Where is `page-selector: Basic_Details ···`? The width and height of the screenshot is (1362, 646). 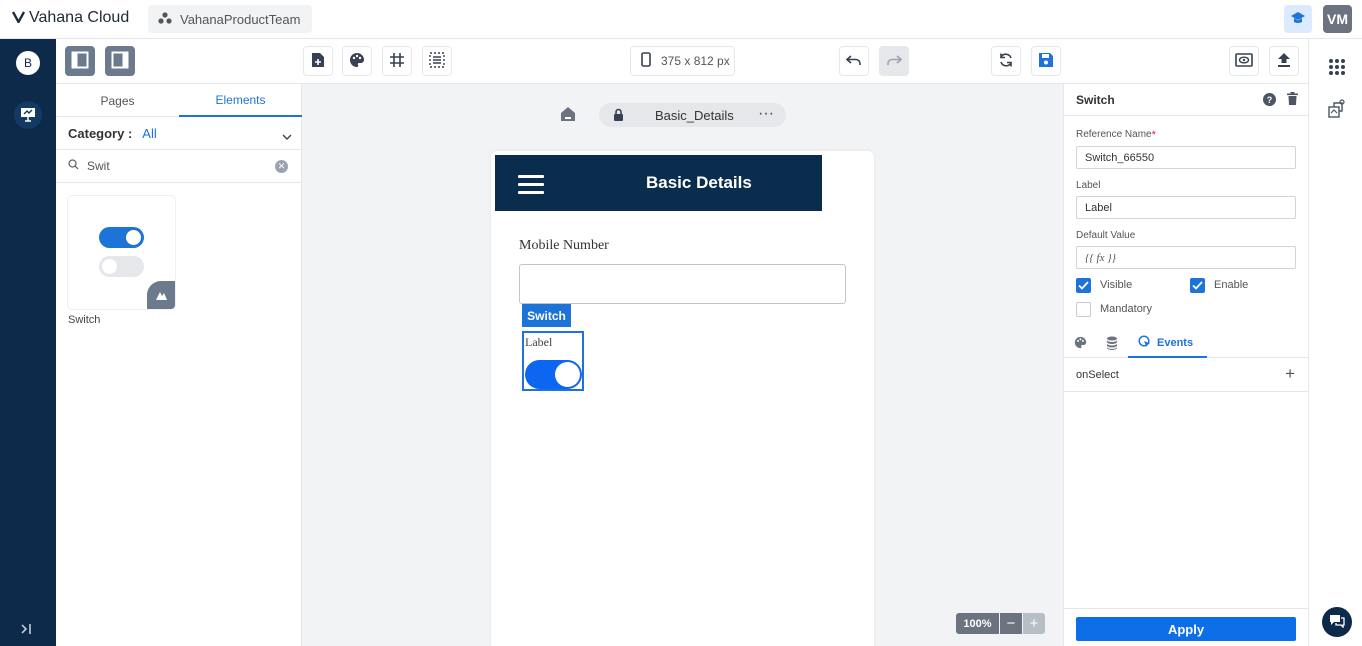 page-selector: Basic_Details ··· is located at coordinates (692, 115).